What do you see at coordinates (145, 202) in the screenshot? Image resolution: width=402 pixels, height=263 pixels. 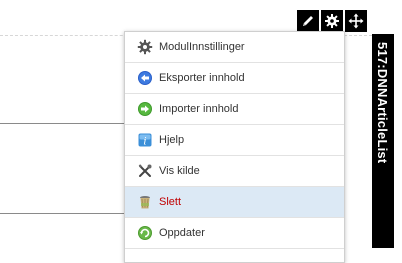 I see `trash-icon` at bounding box center [145, 202].